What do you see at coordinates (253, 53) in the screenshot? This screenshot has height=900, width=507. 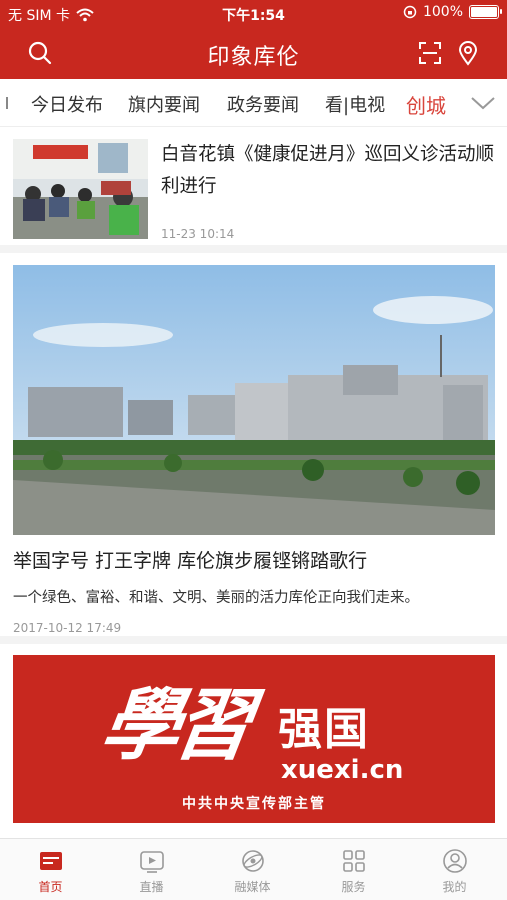 I see `nav-bar: 印象库伦` at bounding box center [253, 53].